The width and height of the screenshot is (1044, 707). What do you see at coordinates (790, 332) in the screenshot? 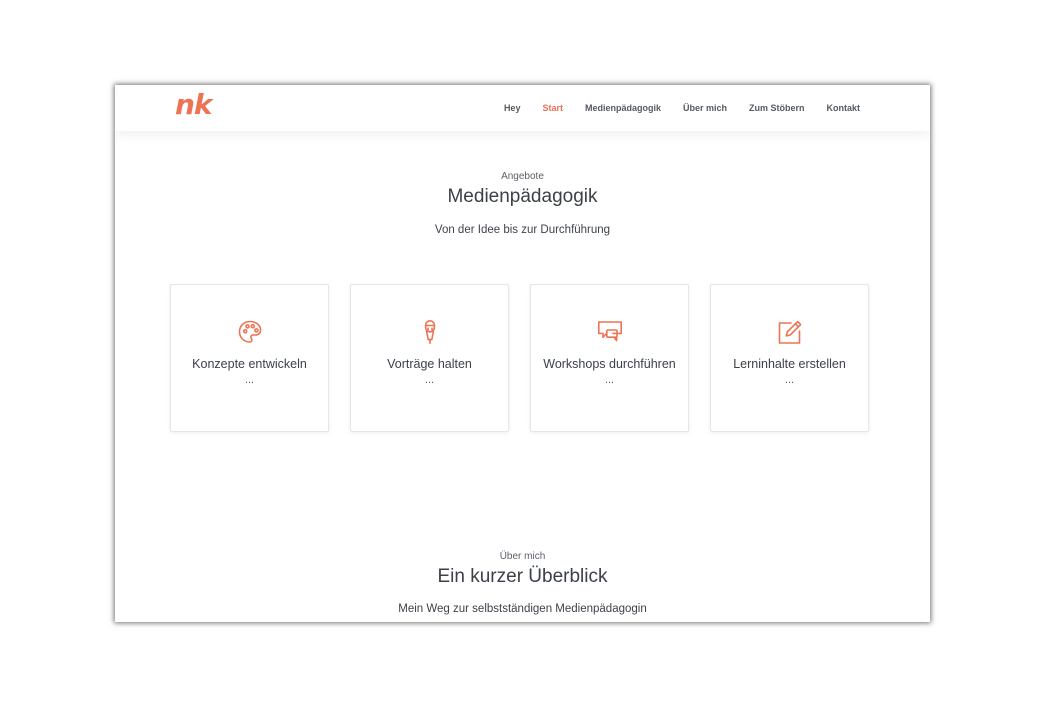
I see `edit-icon` at bounding box center [790, 332].